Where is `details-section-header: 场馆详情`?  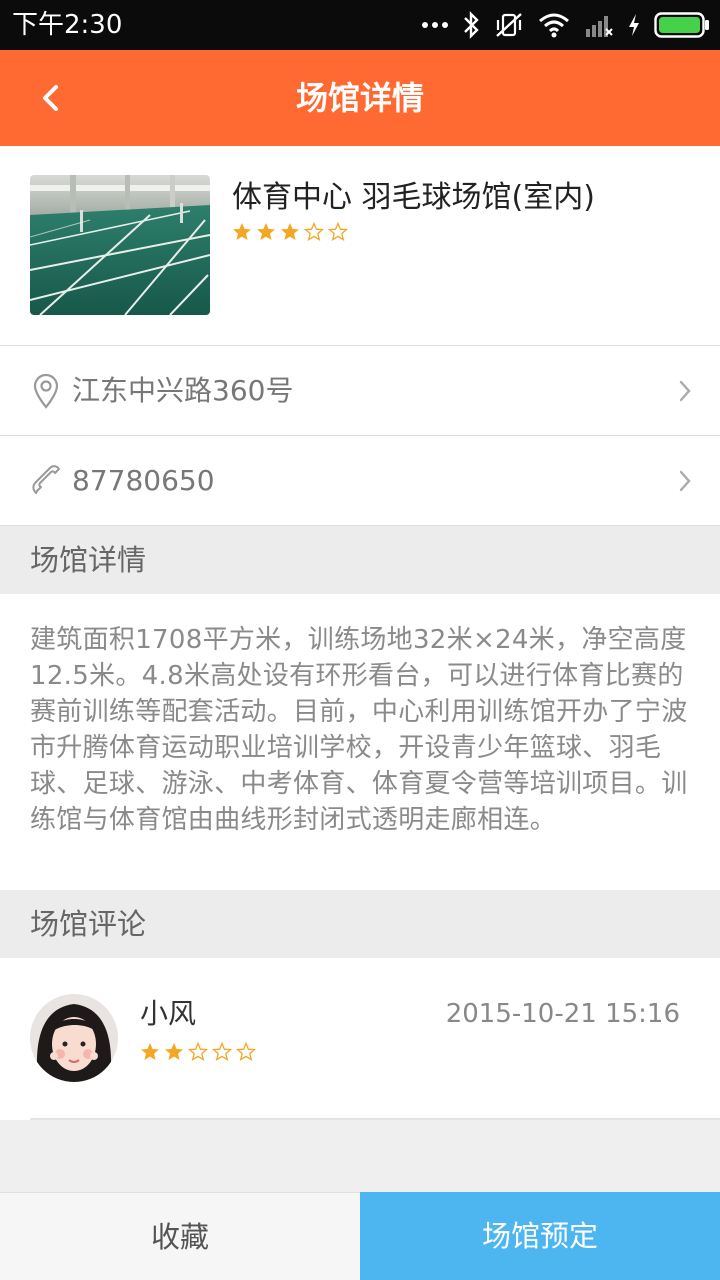 details-section-header: 场馆详情 is located at coordinates (360, 560).